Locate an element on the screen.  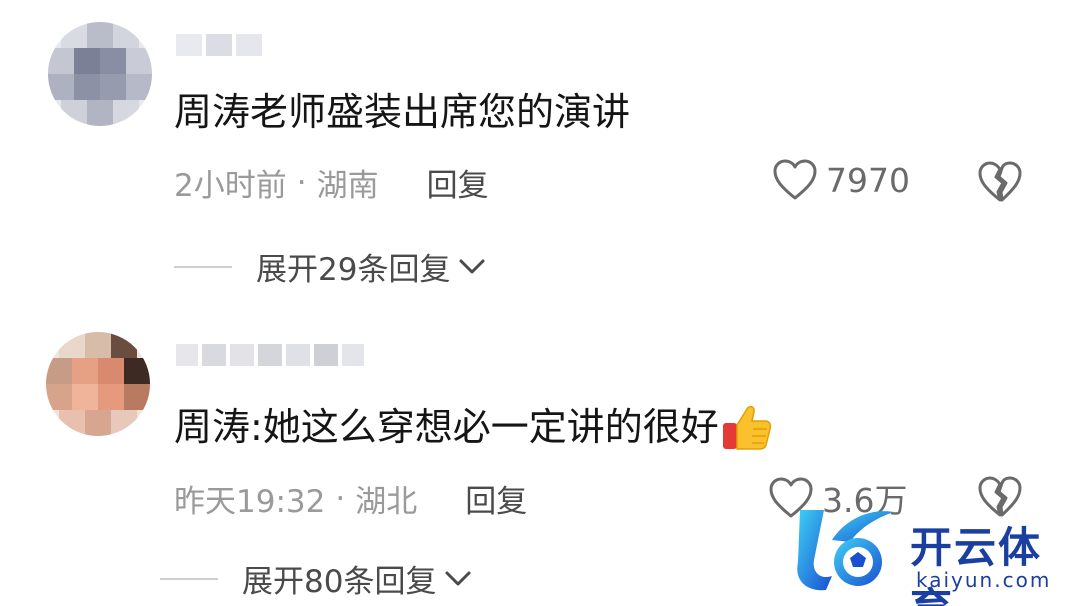
comment-time: 昨天19:32 is located at coordinates (250, 502).